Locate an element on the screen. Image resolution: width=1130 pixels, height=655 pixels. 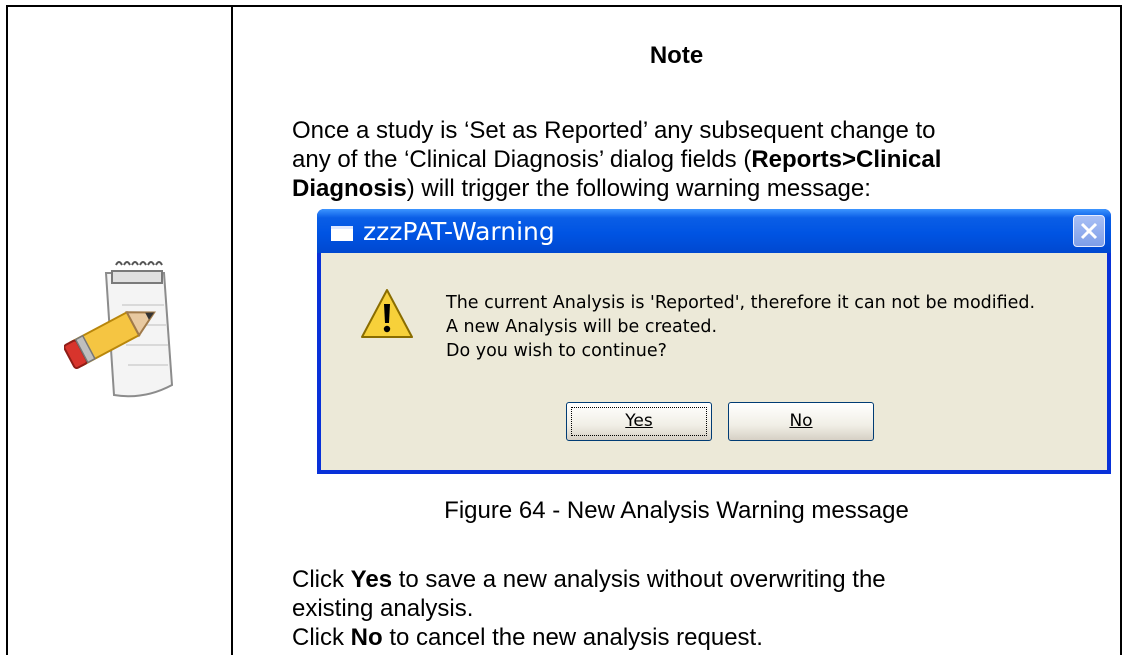
window-icon is located at coordinates (342, 233).